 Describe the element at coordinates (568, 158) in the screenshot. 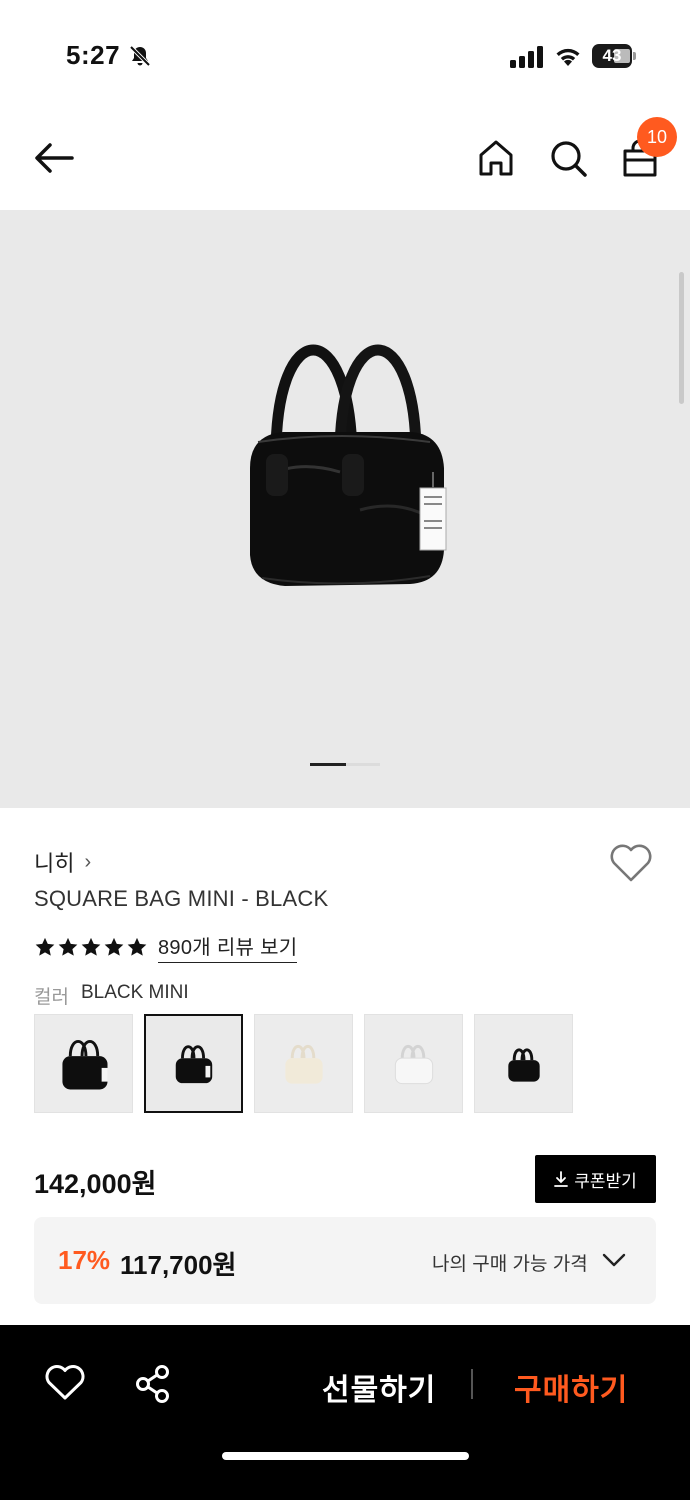

I see `search-icon` at that location.